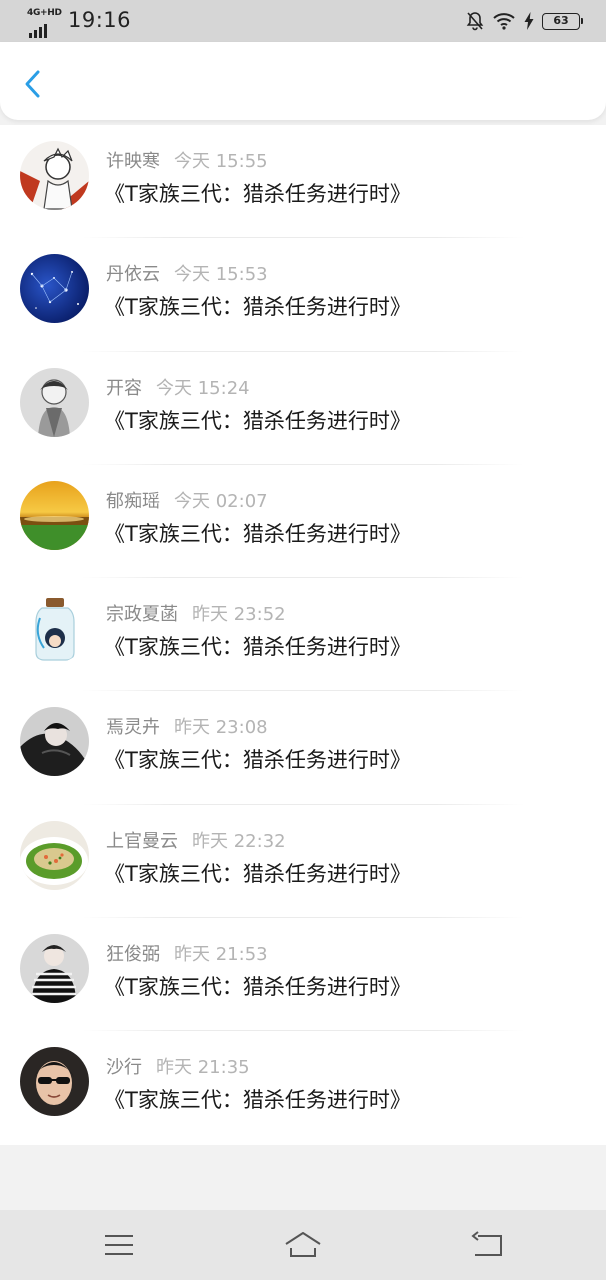 This screenshot has width=606, height=1280. I want to click on header, so click(303, 81).